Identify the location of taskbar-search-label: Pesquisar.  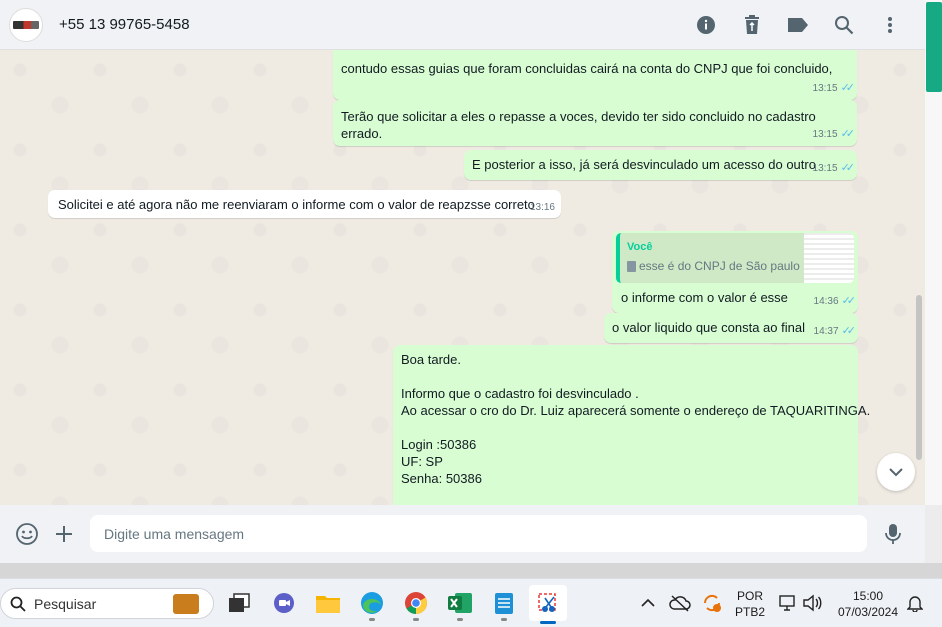
(65, 603).